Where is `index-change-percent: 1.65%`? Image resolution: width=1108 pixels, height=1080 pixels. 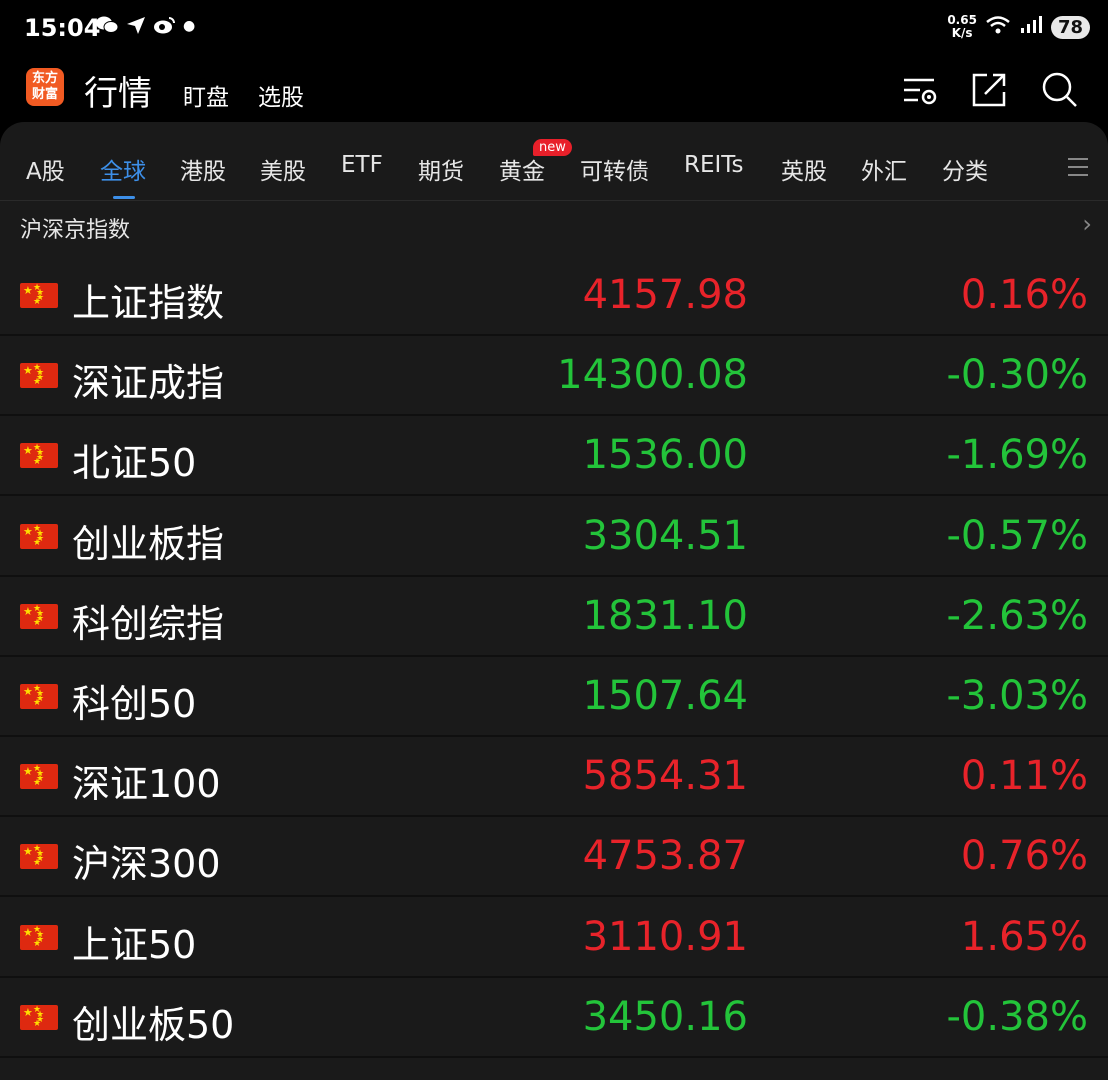 index-change-percent: 1.65% is located at coordinates (1024, 936).